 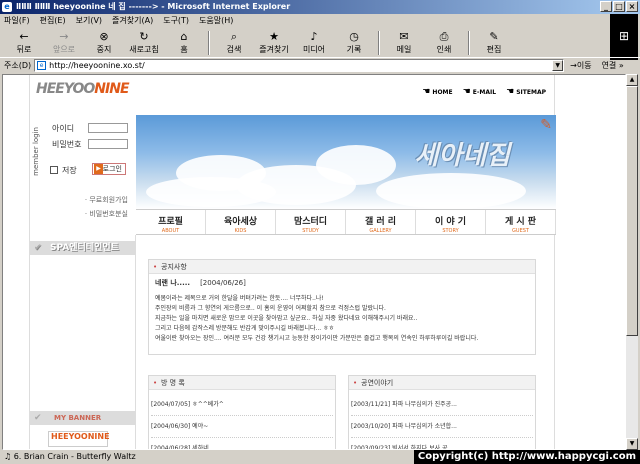 What do you see at coordinates (240, 231) in the screenshot?
I see `nav-sublabel: KIDS` at bounding box center [240, 231].